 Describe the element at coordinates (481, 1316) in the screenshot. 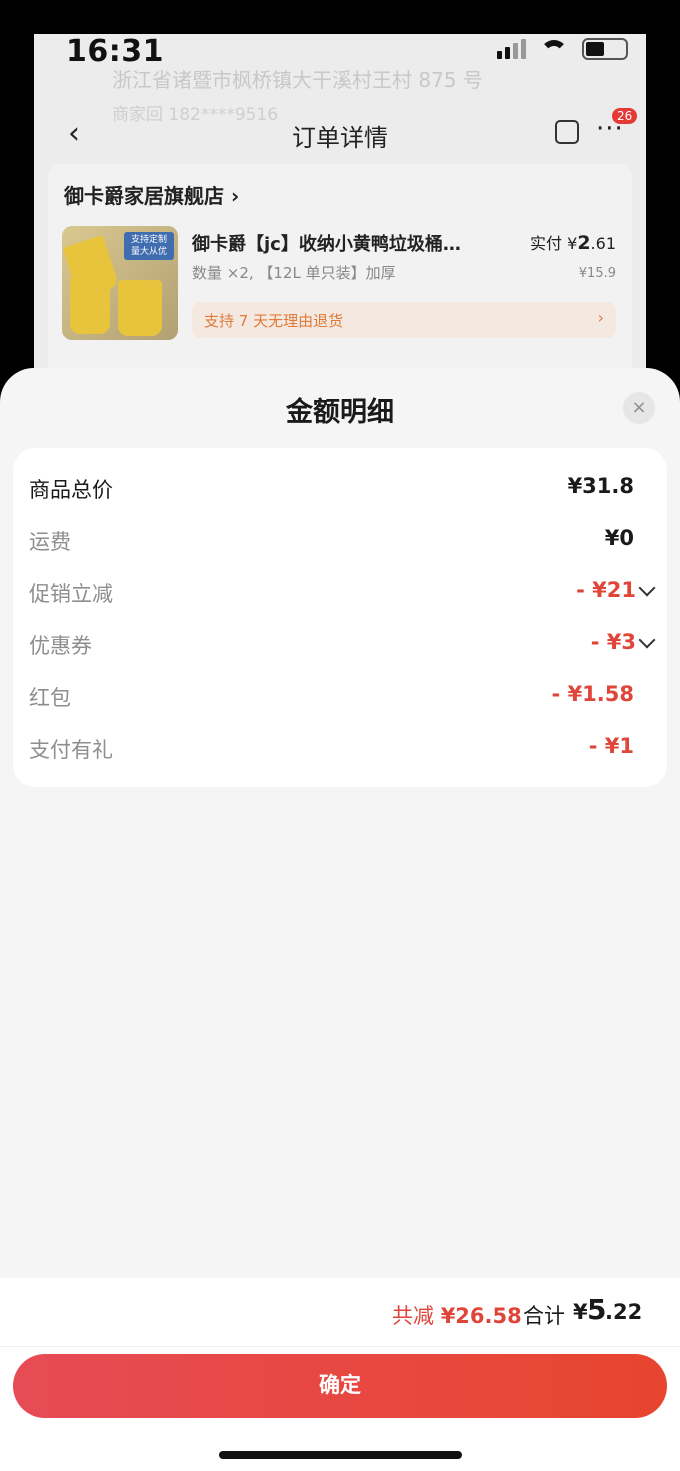

I see `reduction-value: ¥26.58` at that location.